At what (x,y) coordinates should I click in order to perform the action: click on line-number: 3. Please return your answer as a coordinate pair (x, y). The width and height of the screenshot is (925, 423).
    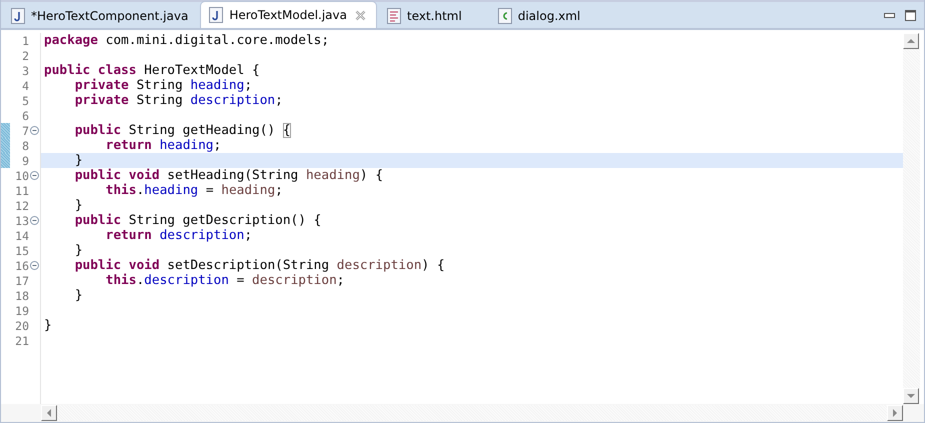
    Looking at the image, I should click on (25, 71).